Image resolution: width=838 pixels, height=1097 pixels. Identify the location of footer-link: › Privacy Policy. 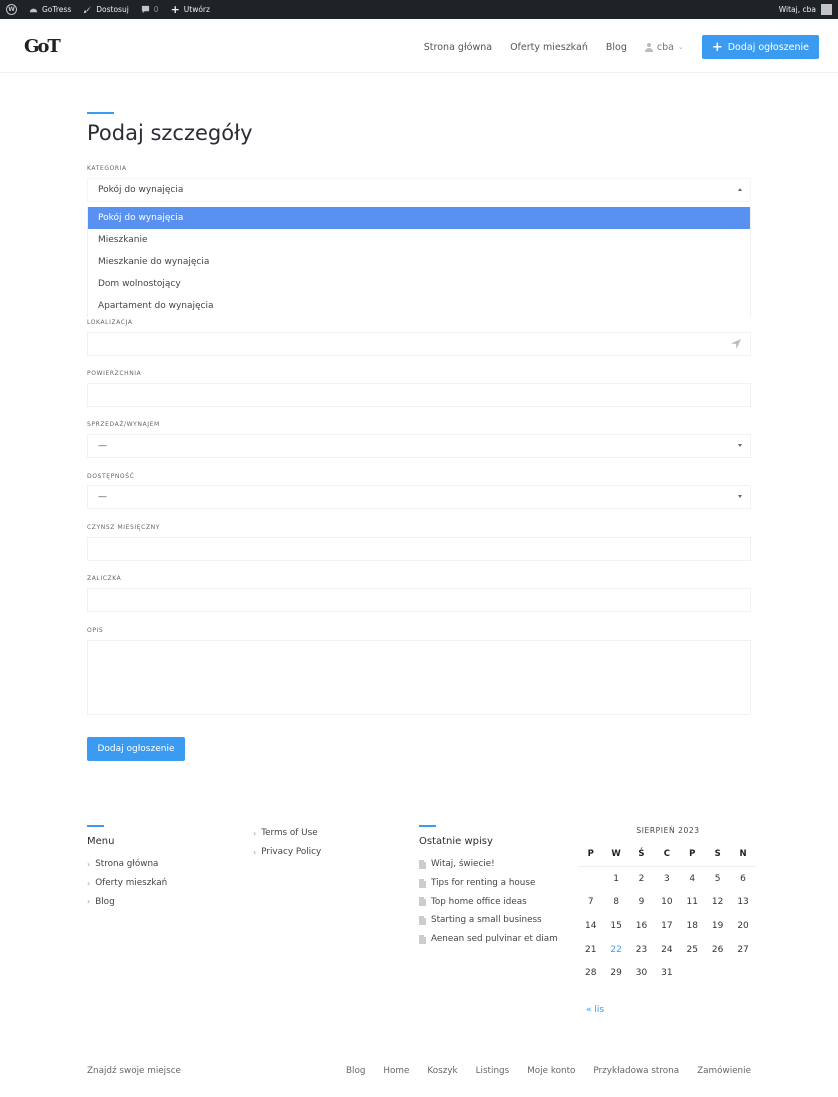
(287, 852).